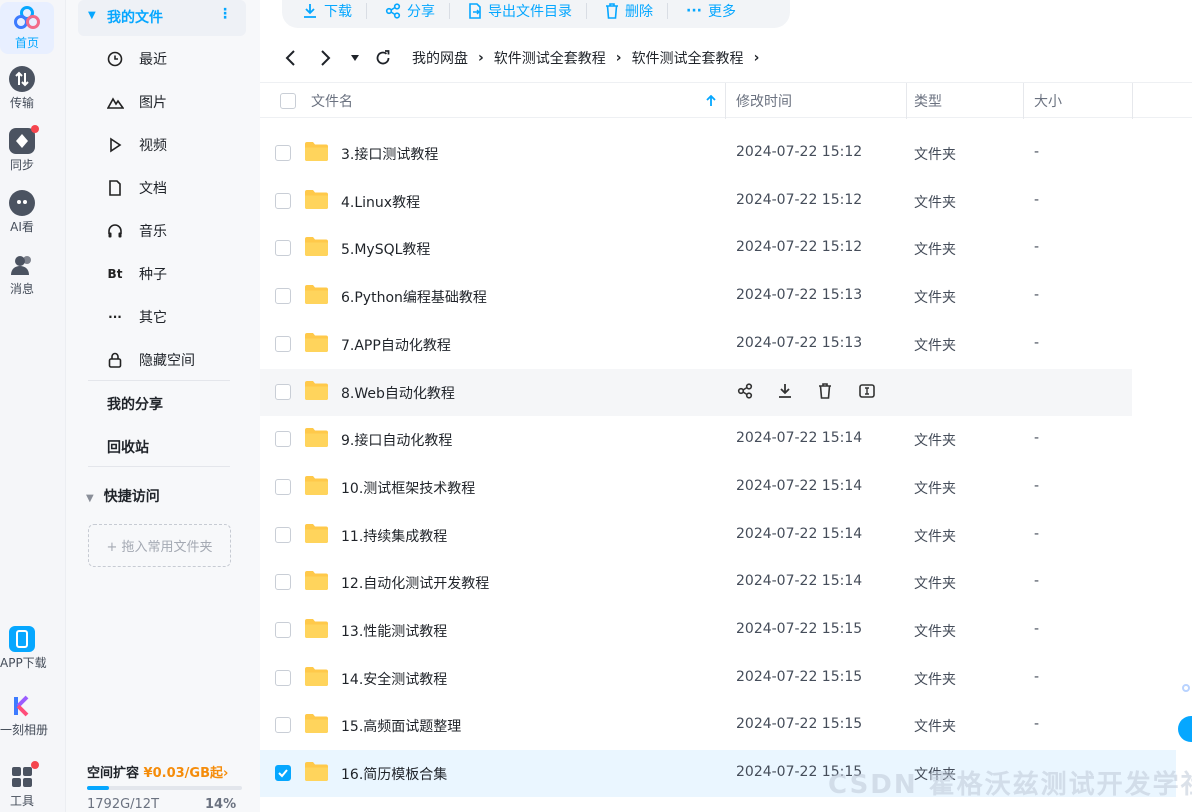 The image size is (1192, 812). I want to click on folder-icon, so click(316, 390).